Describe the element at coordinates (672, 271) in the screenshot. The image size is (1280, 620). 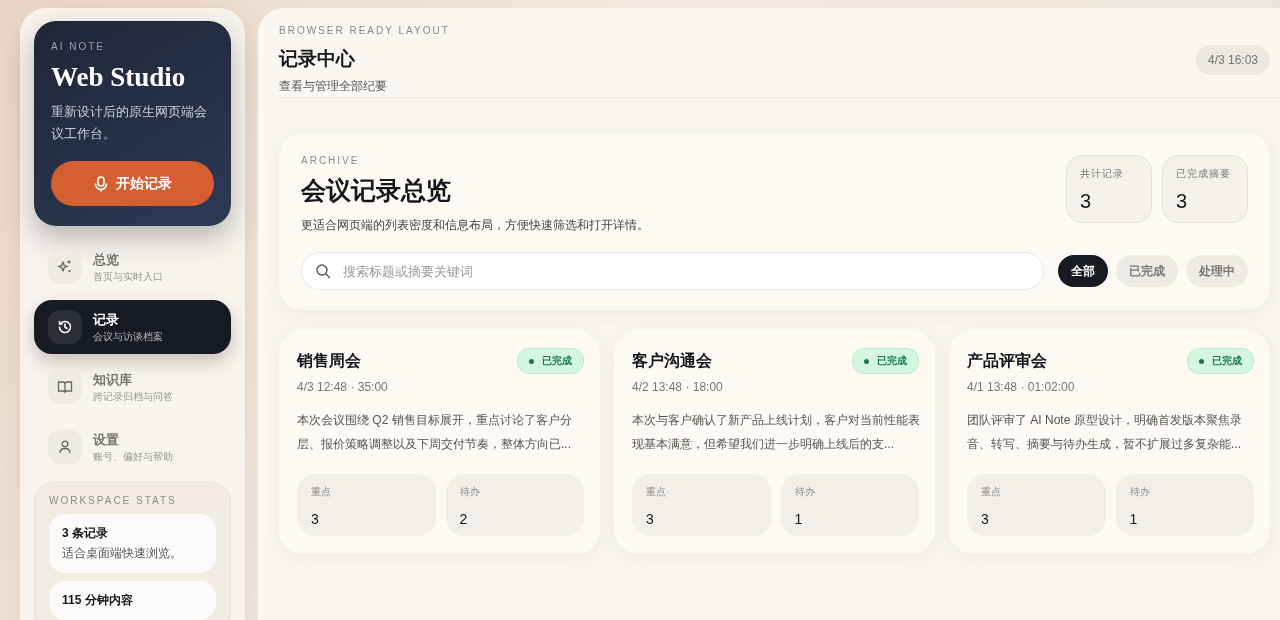
I see `search-field: 搜索标题或摘要关键词` at that location.